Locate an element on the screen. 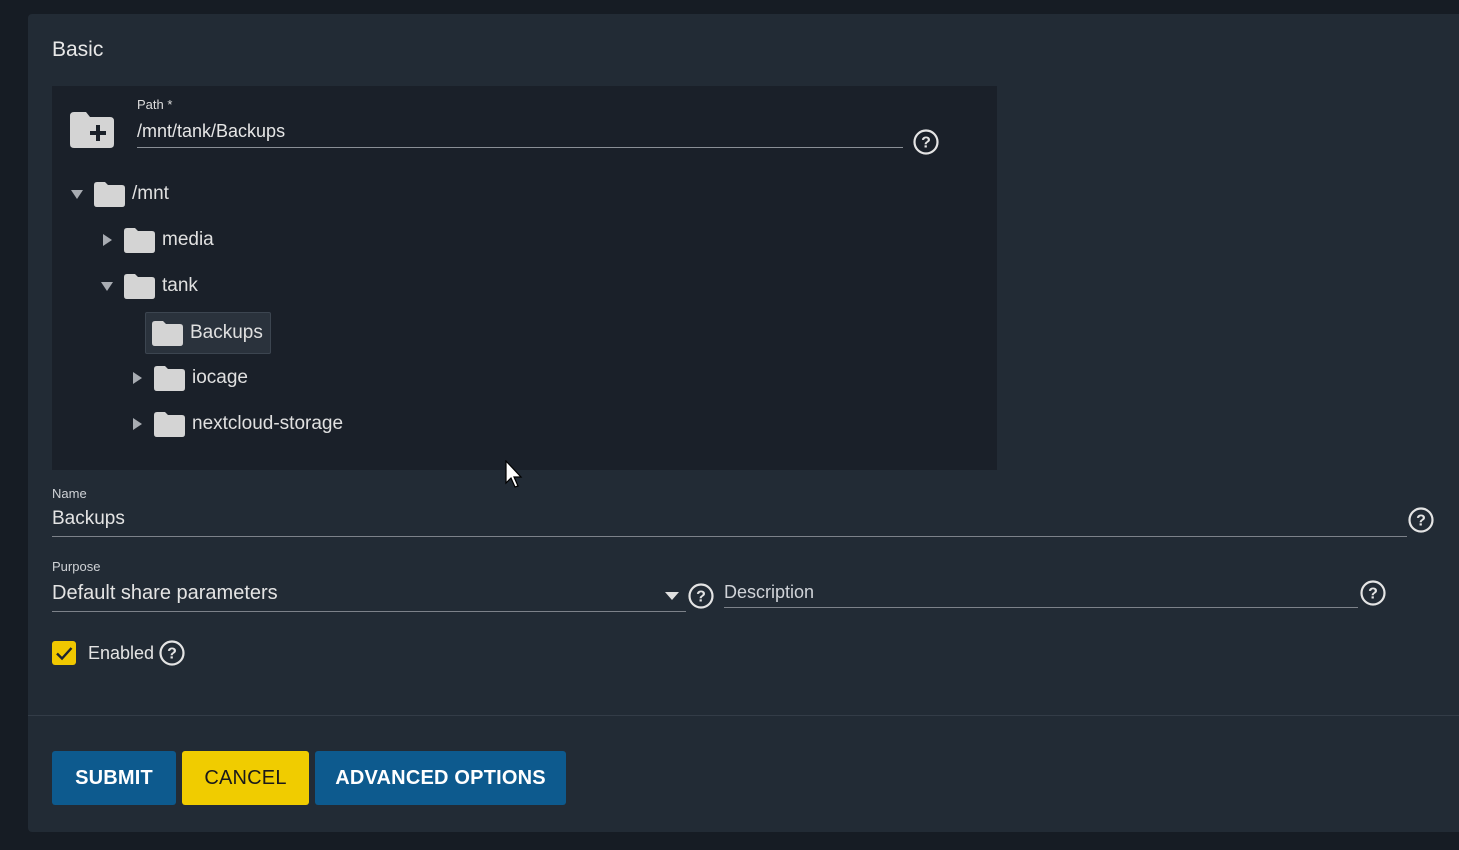 This screenshot has width=1459, height=850. purpose-help-icon: ? is located at coordinates (701, 596).